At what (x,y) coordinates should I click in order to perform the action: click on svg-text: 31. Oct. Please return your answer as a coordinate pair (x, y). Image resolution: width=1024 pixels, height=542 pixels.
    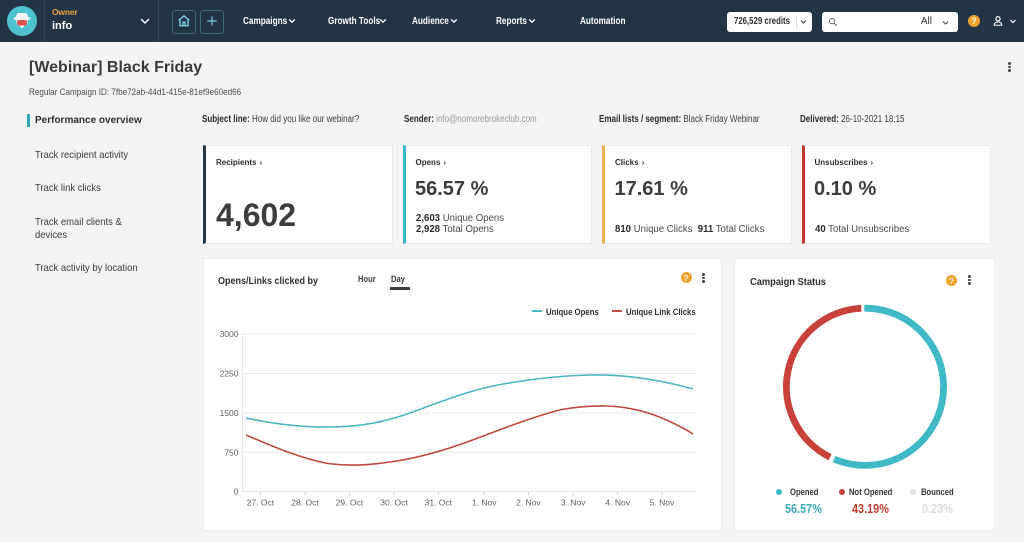
    Looking at the image, I should click on (439, 503).